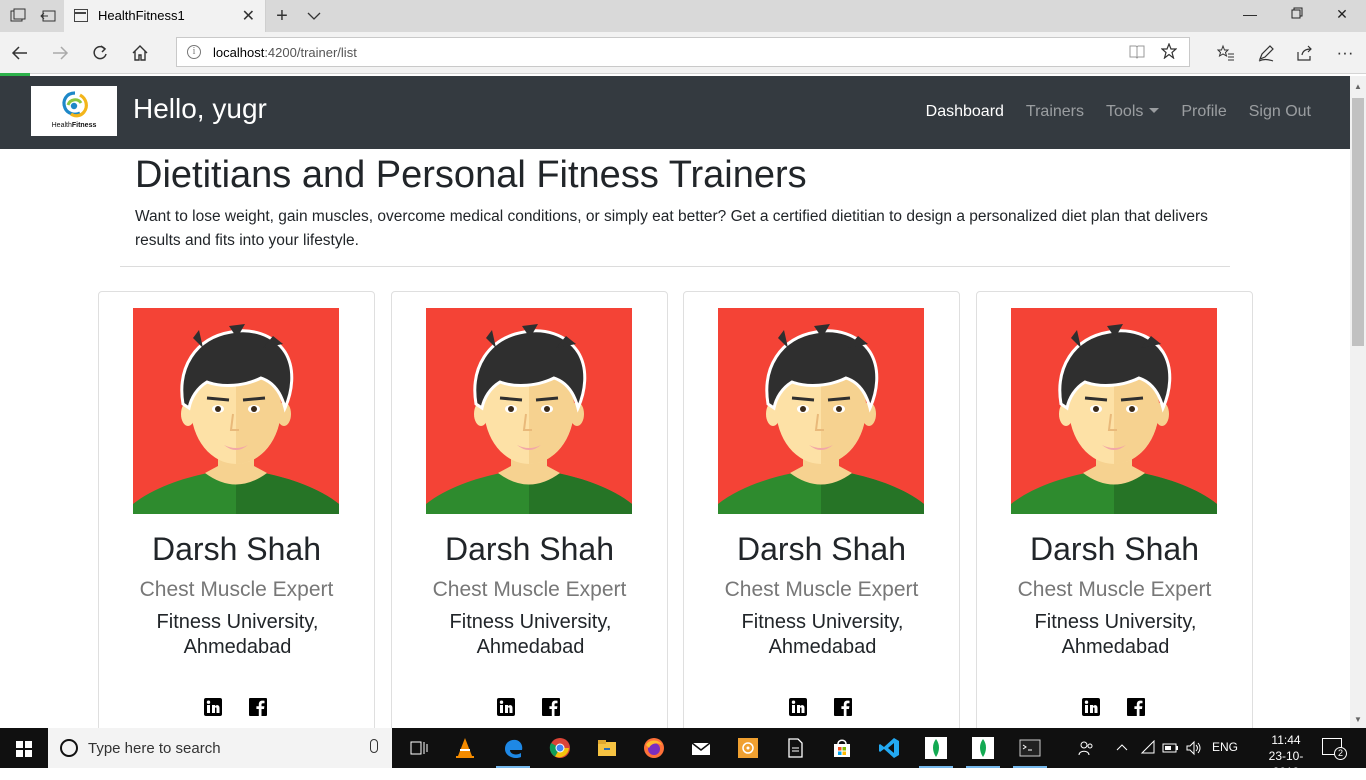 The image size is (1366, 780). I want to click on action-center-icon: 2, so click(1334, 749).